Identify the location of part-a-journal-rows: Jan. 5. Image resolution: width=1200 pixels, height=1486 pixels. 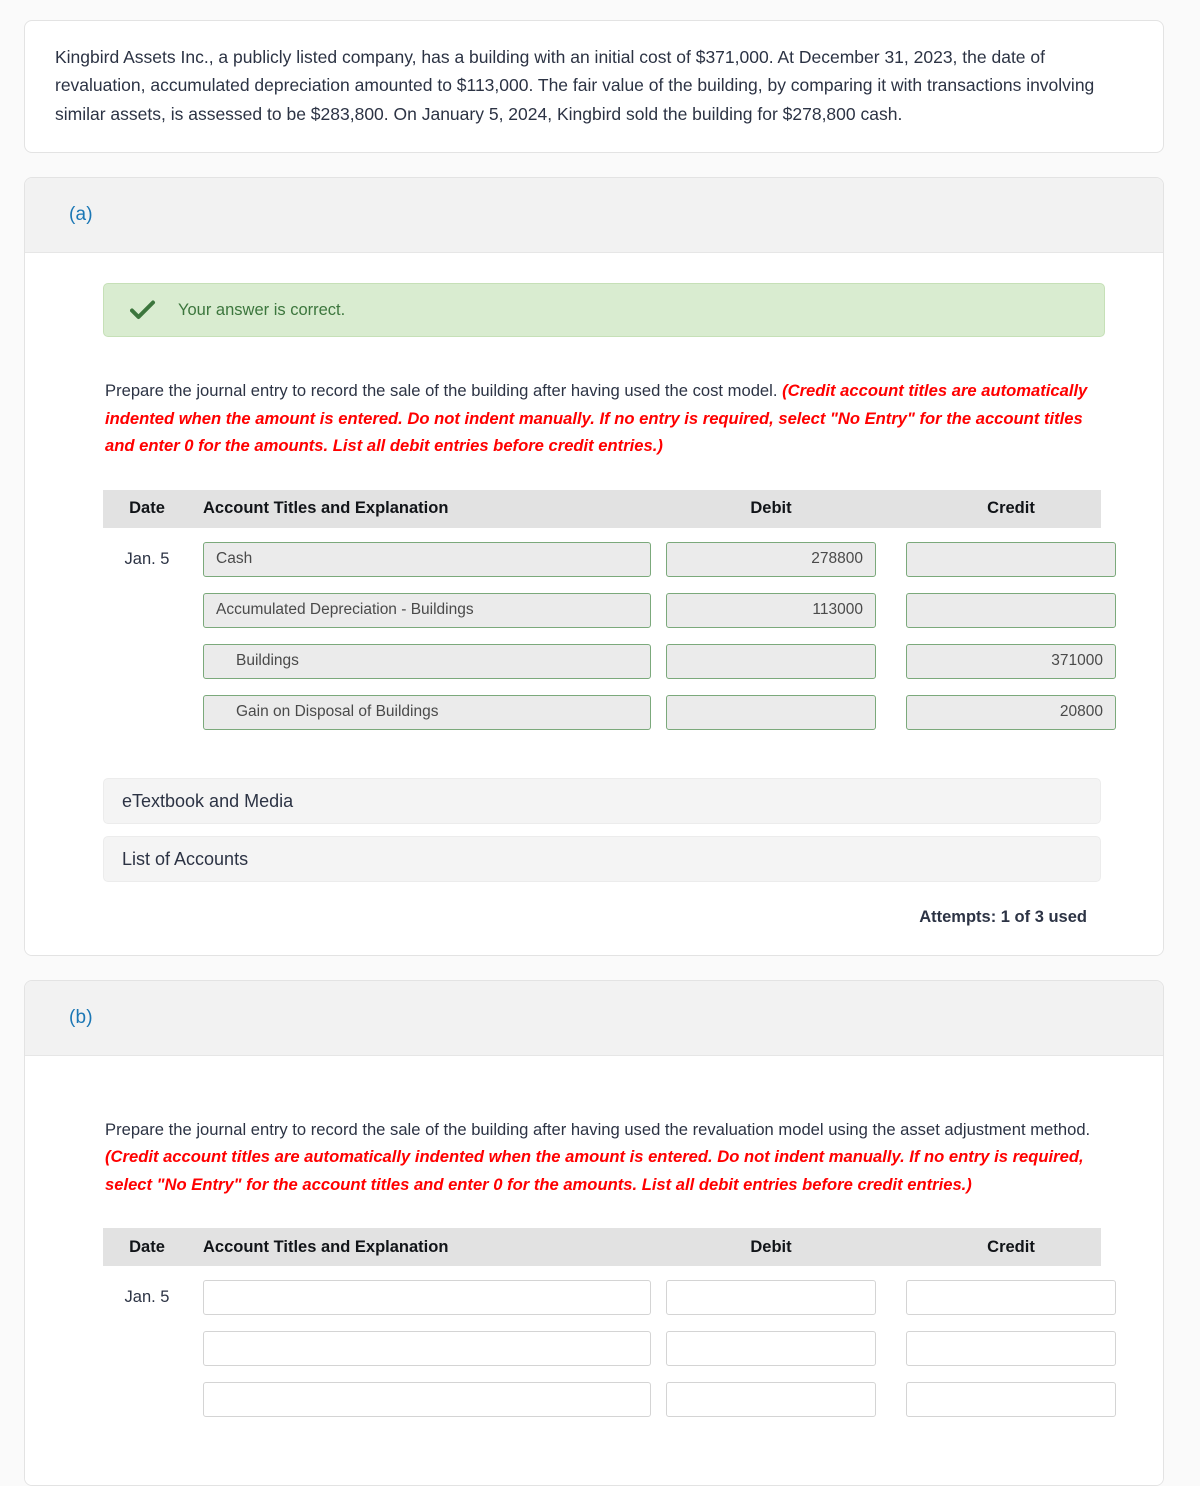
(609, 635).